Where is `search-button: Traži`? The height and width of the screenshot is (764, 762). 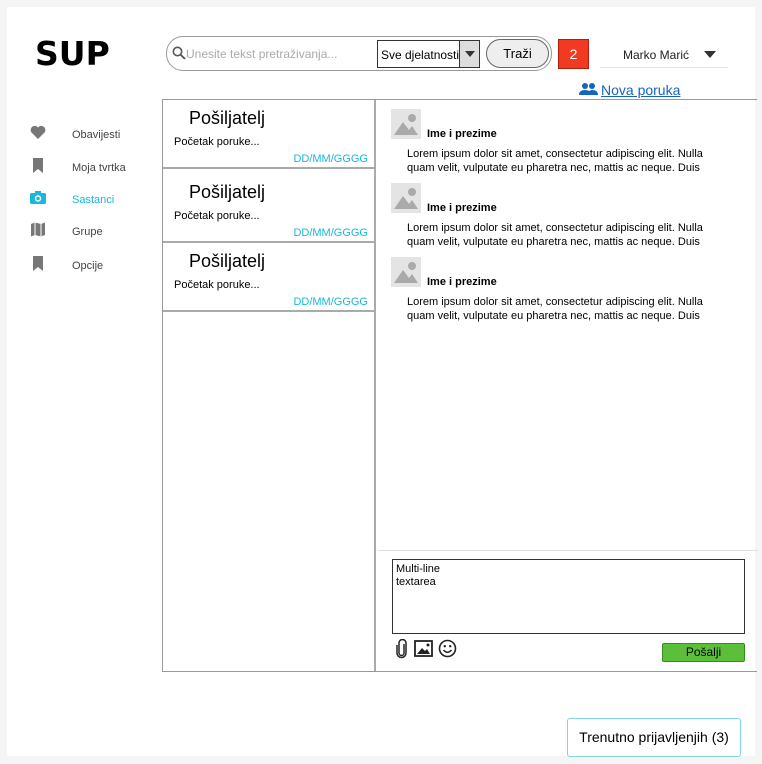 search-button: Traži is located at coordinates (517, 53).